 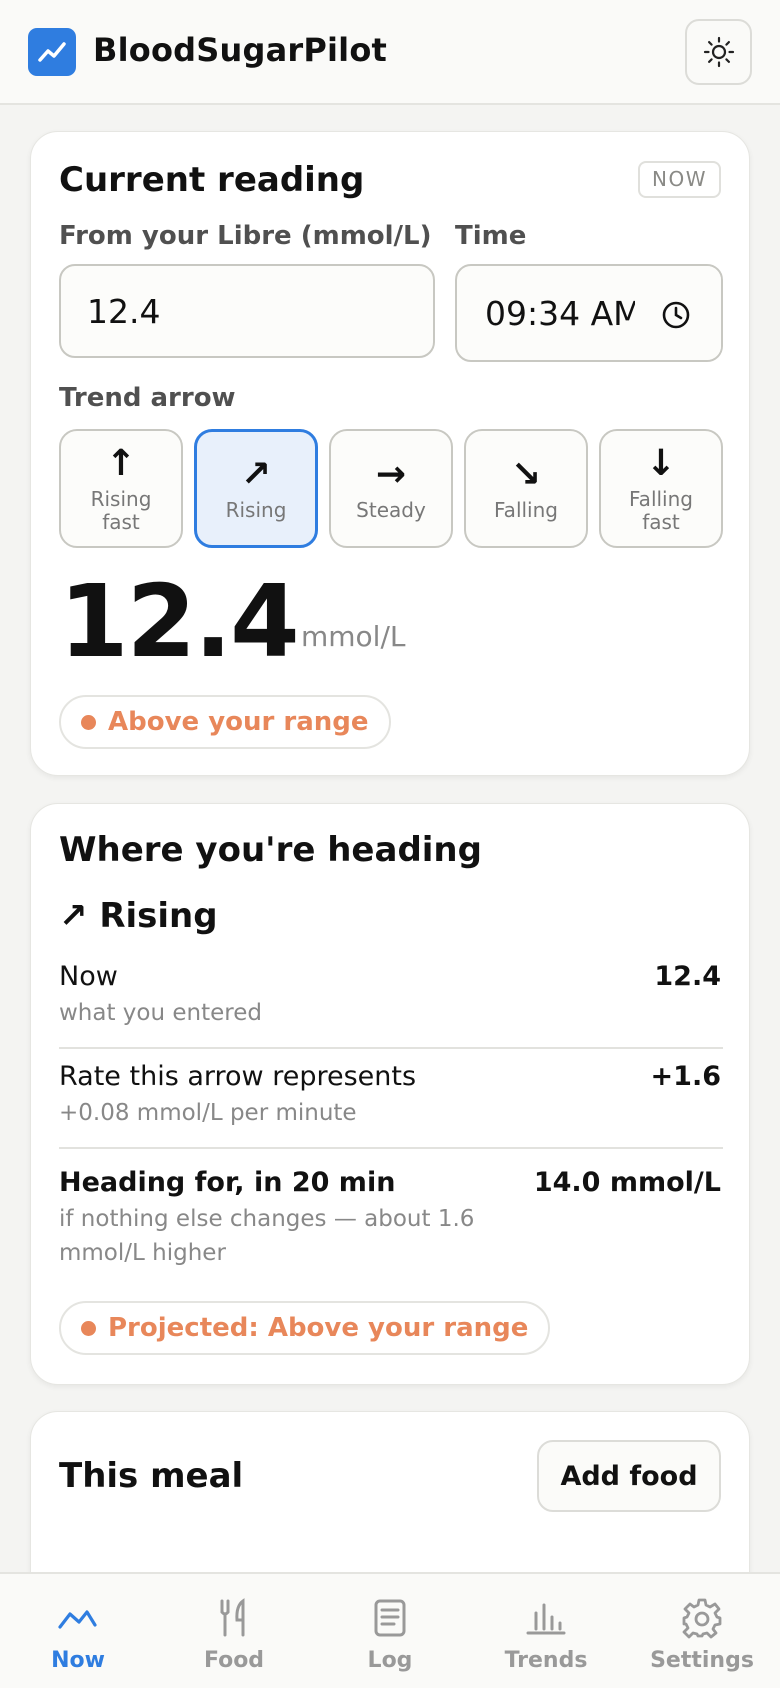 I want to click on reading-input: 12.4, so click(x=247, y=311).